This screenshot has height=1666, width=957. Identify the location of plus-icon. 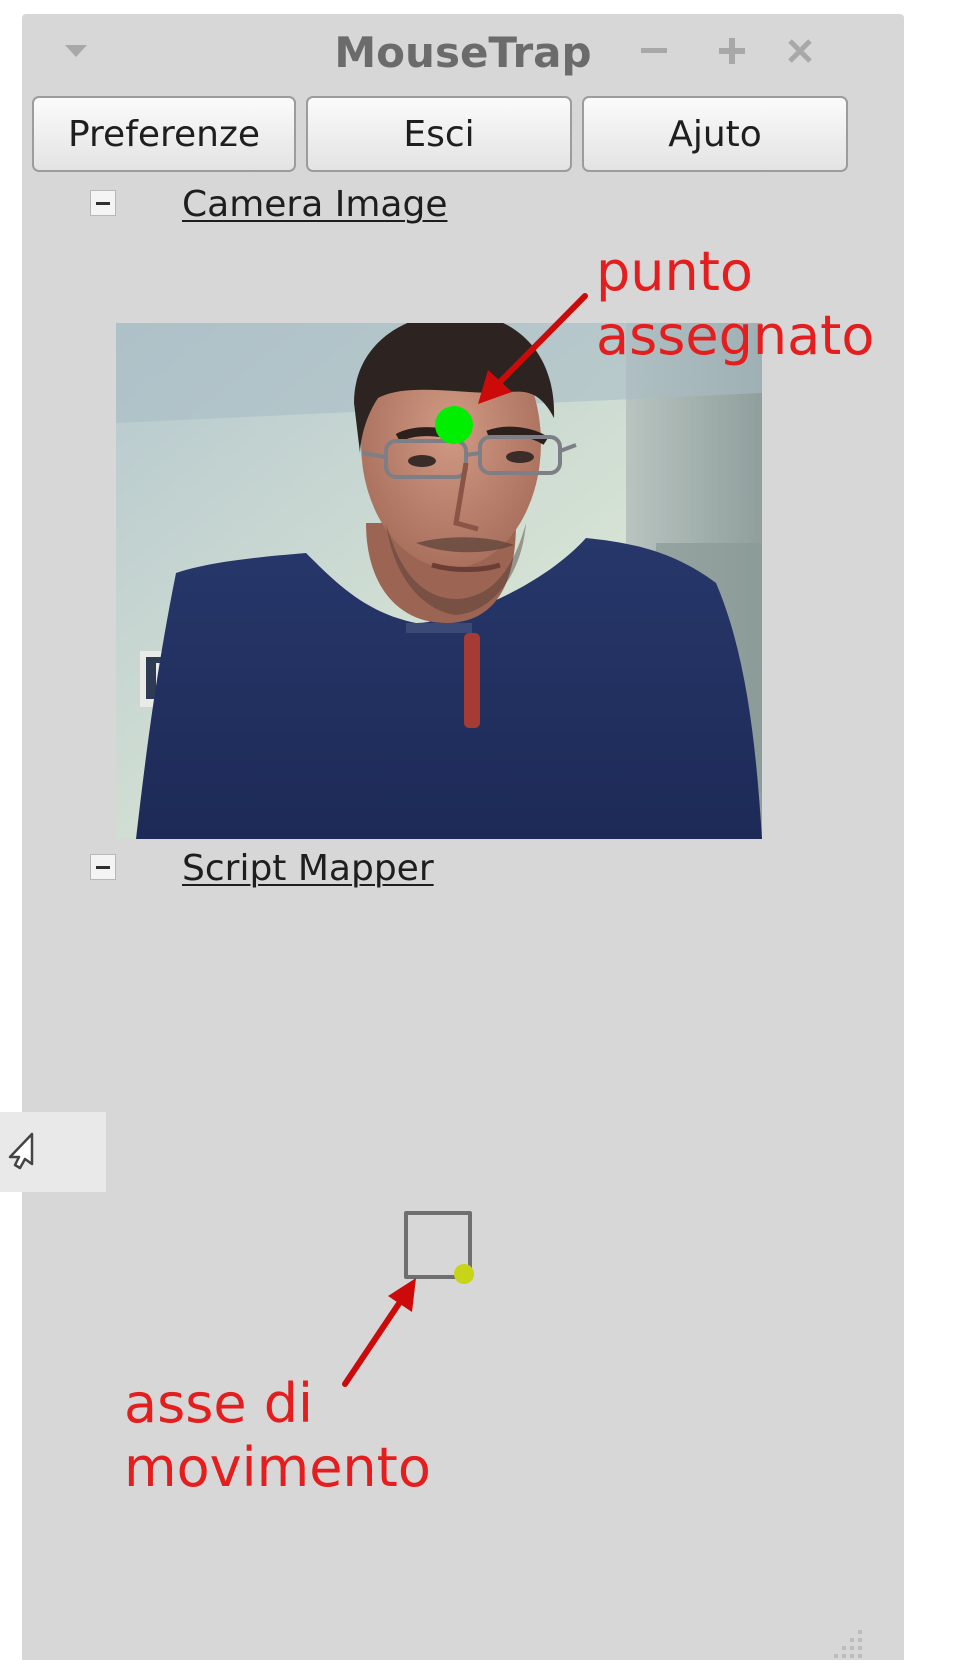
(732, 51).